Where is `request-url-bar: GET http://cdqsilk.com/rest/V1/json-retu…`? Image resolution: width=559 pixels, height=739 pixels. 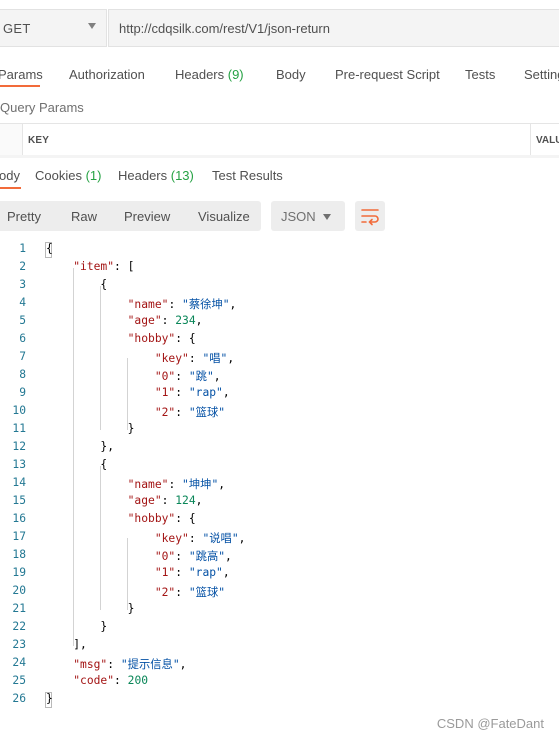 request-url-bar: GET http://cdqsilk.com/rest/V1/json-retu… is located at coordinates (279, 28).